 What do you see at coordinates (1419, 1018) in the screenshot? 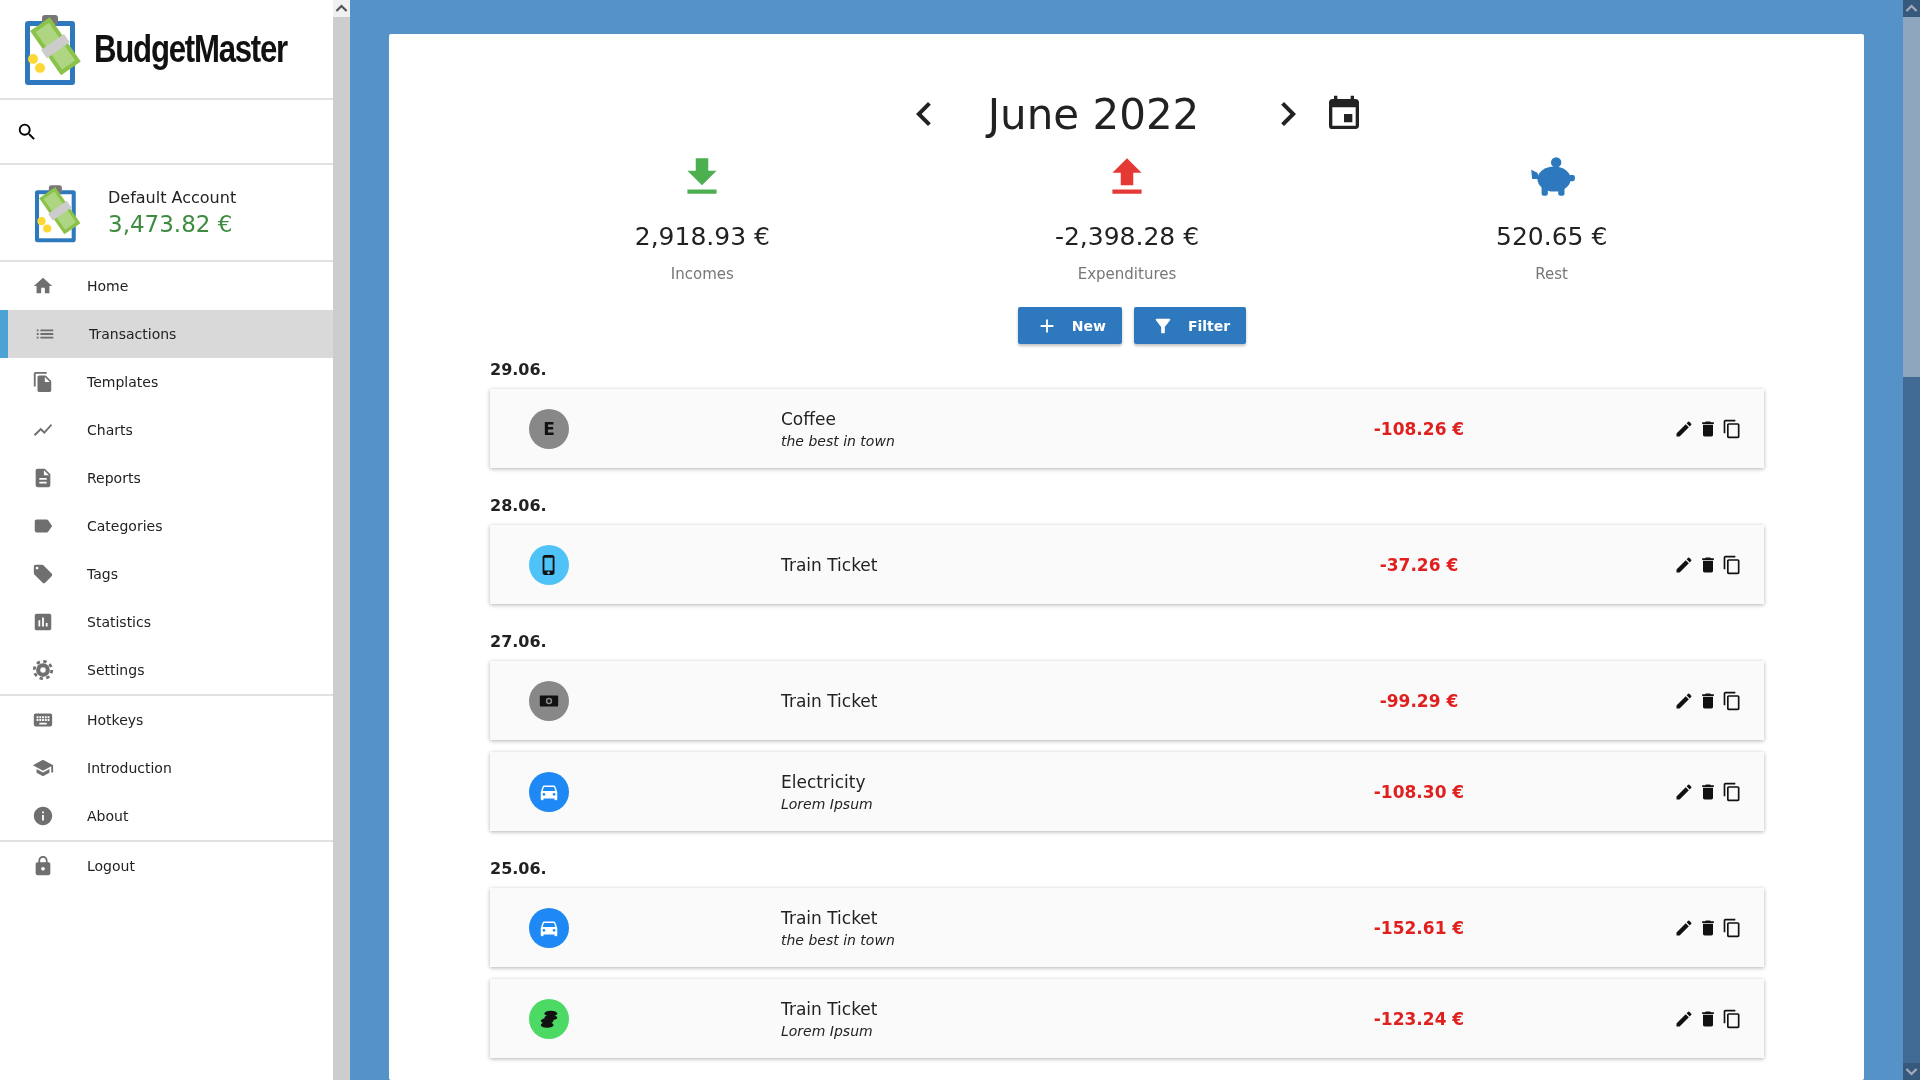
I see `transaction-amount: -123.24 €` at bounding box center [1419, 1018].